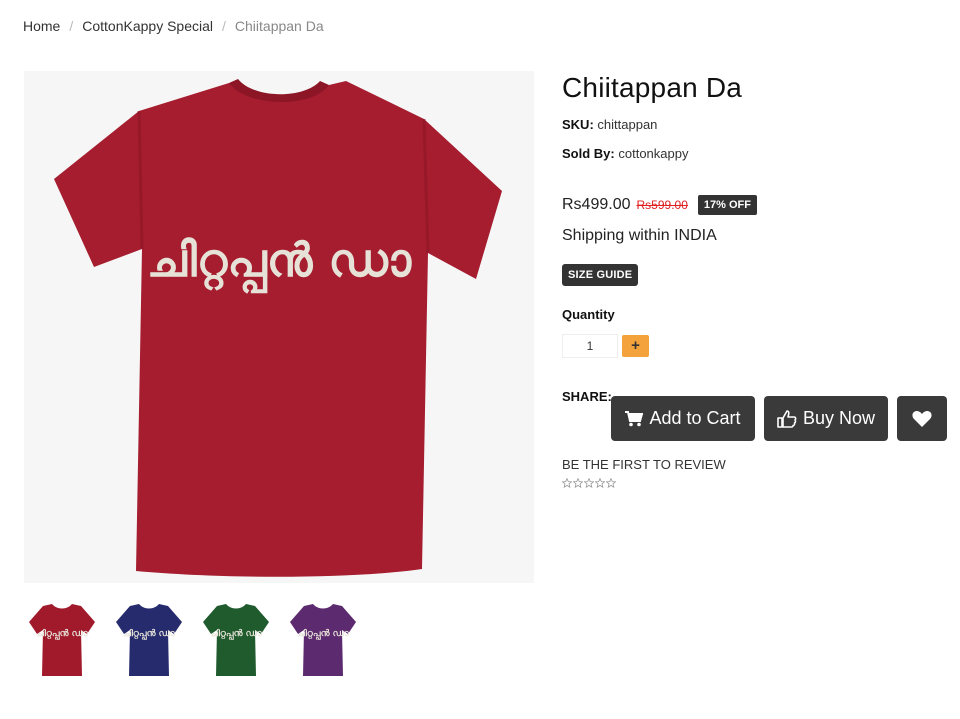 This screenshot has width=960, height=719. Describe the element at coordinates (695, 418) in the screenshot. I see `add-to-cart-label: Add to Cart` at that location.